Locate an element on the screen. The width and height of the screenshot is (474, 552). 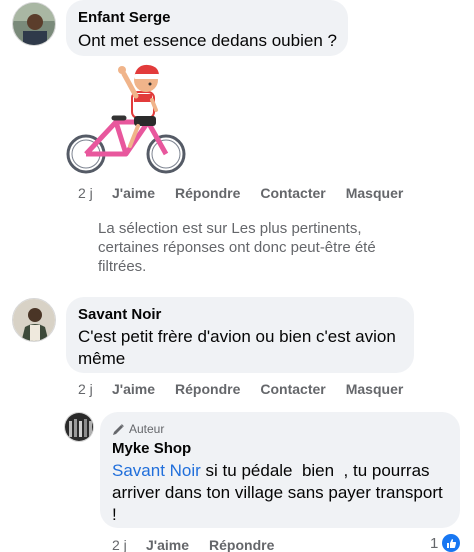
author-badge-label: Auteur is located at coordinates (147, 429).